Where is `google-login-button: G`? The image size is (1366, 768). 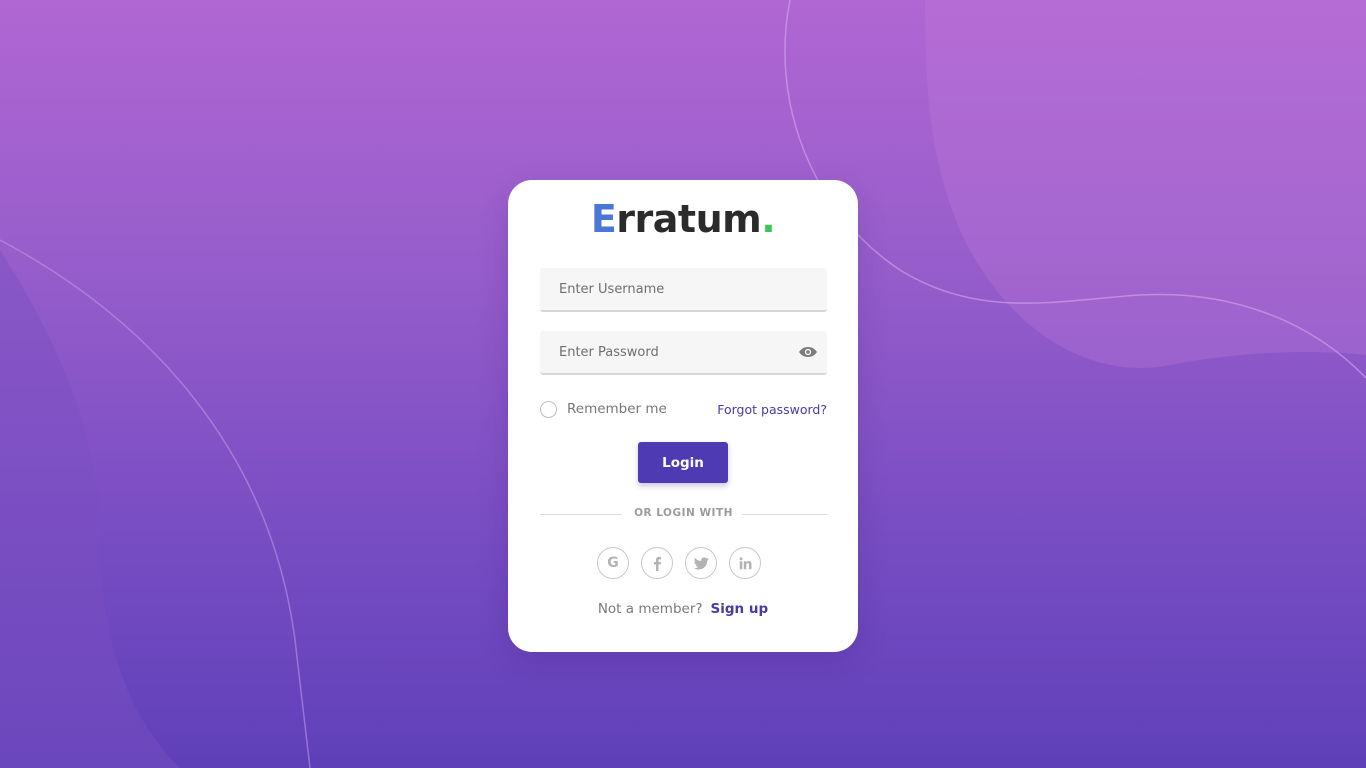 google-login-button: G is located at coordinates (613, 563).